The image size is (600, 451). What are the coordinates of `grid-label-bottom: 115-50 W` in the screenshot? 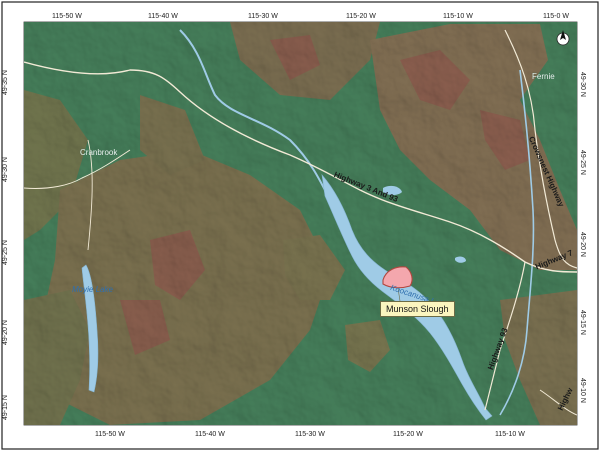 It's located at (110, 434).